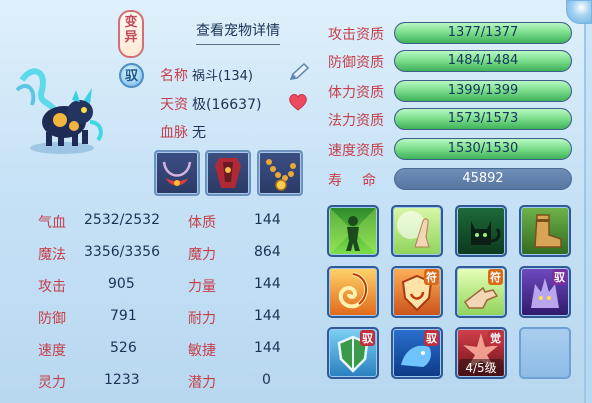 Image resolution: width=592 pixels, height=403 pixels. Describe the element at coordinates (362, 181) in the screenshot. I see `lifespan-label: 寿命` at that location.